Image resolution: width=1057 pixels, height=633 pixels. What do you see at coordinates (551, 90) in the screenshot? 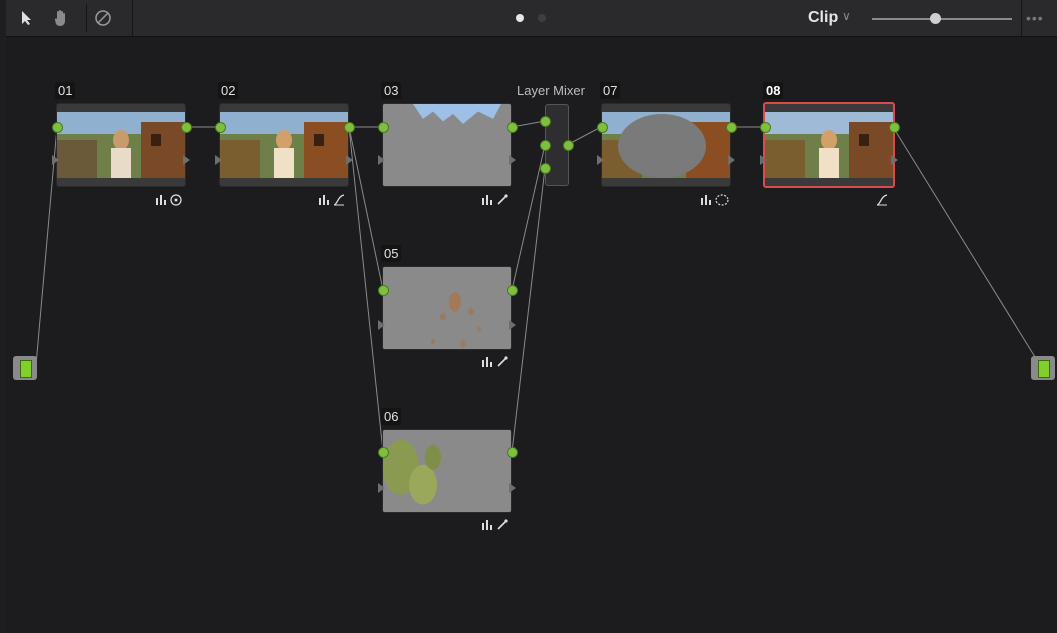
I see `layer-mixer-label: Layer Mixer` at bounding box center [551, 90].